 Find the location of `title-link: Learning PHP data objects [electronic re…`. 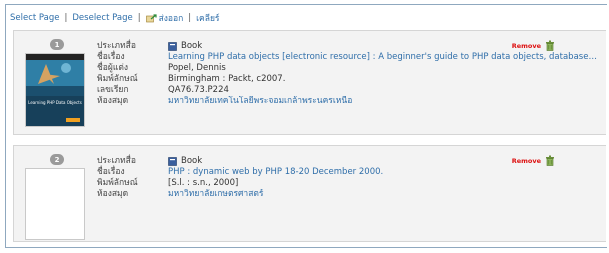

title-link: Learning PHP data objects [electronic re… is located at coordinates (383, 57).